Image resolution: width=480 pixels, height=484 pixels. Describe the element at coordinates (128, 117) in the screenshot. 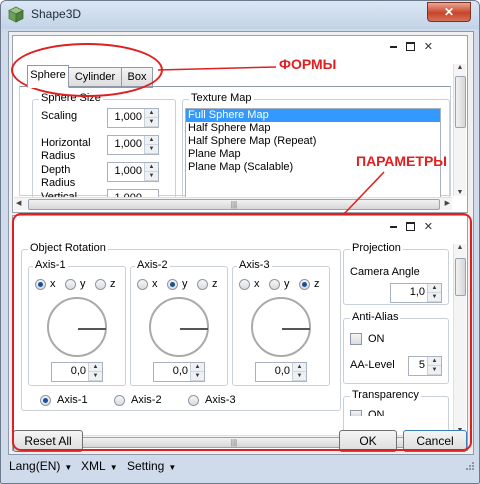

I see `scaling-value: 1,000` at that location.